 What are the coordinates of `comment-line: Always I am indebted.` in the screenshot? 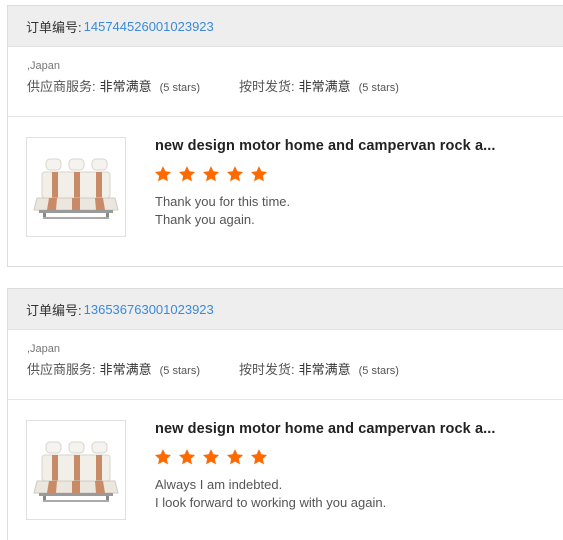 It's located at (219, 484).